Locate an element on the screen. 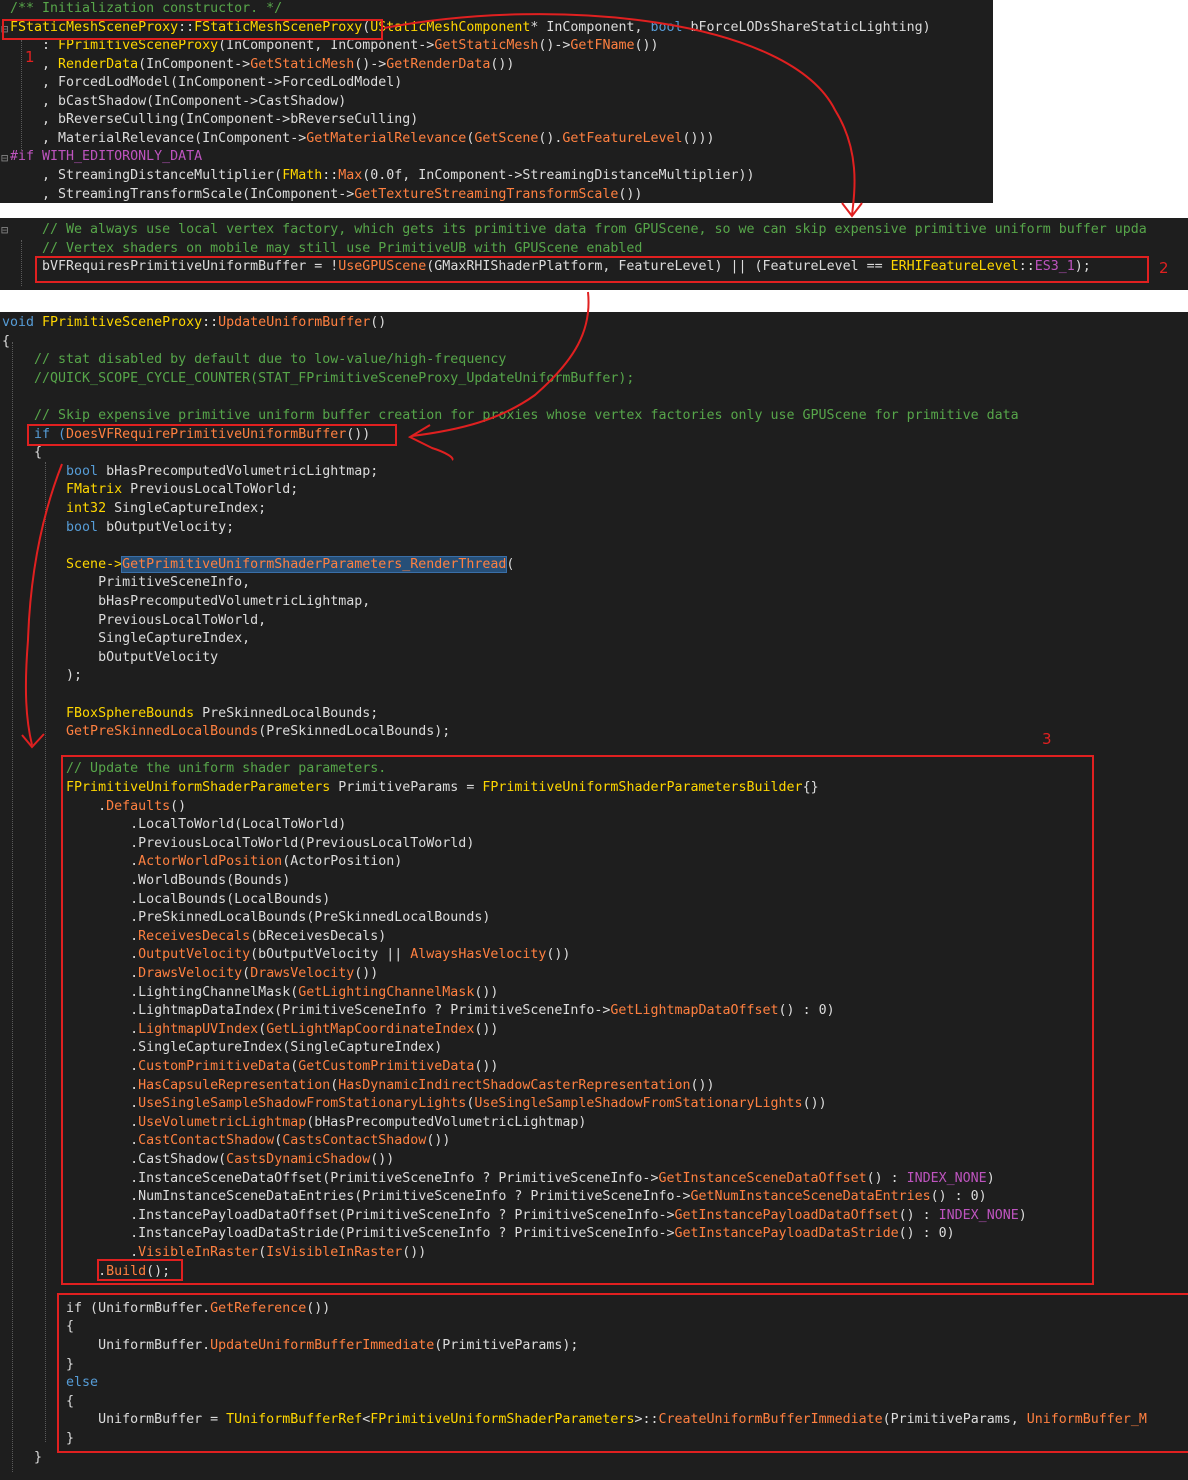 The height and width of the screenshot is (1480, 1188). code-line: #if WITH_EDITORONLY_DATA is located at coordinates (106, 157).